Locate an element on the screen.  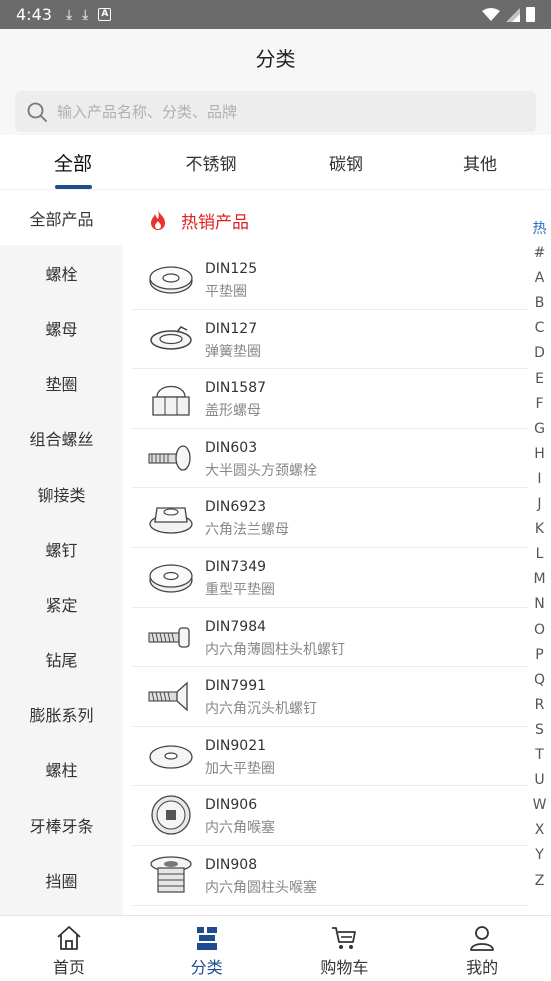
product-code: DIN7984 is located at coordinates (236, 626).